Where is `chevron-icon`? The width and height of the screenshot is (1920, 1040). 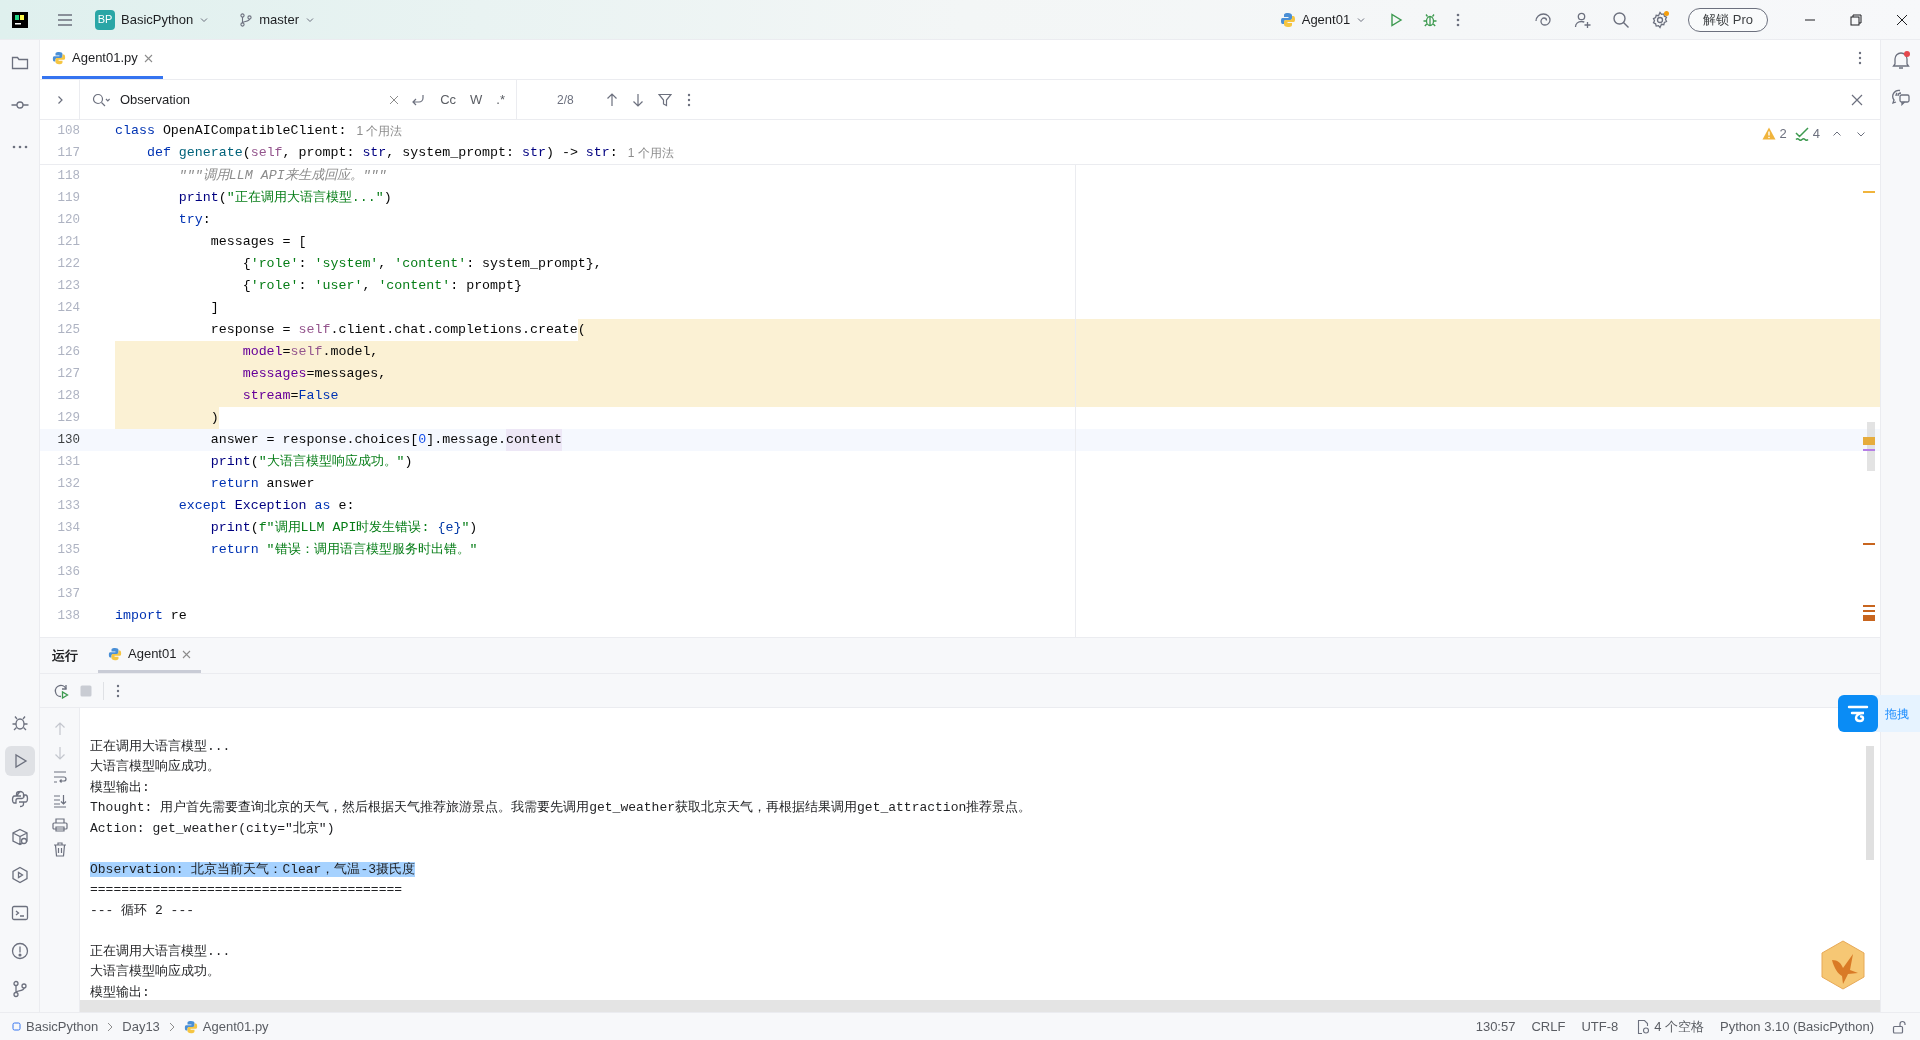 chevron-icon is located at coordinates (171, 1026).